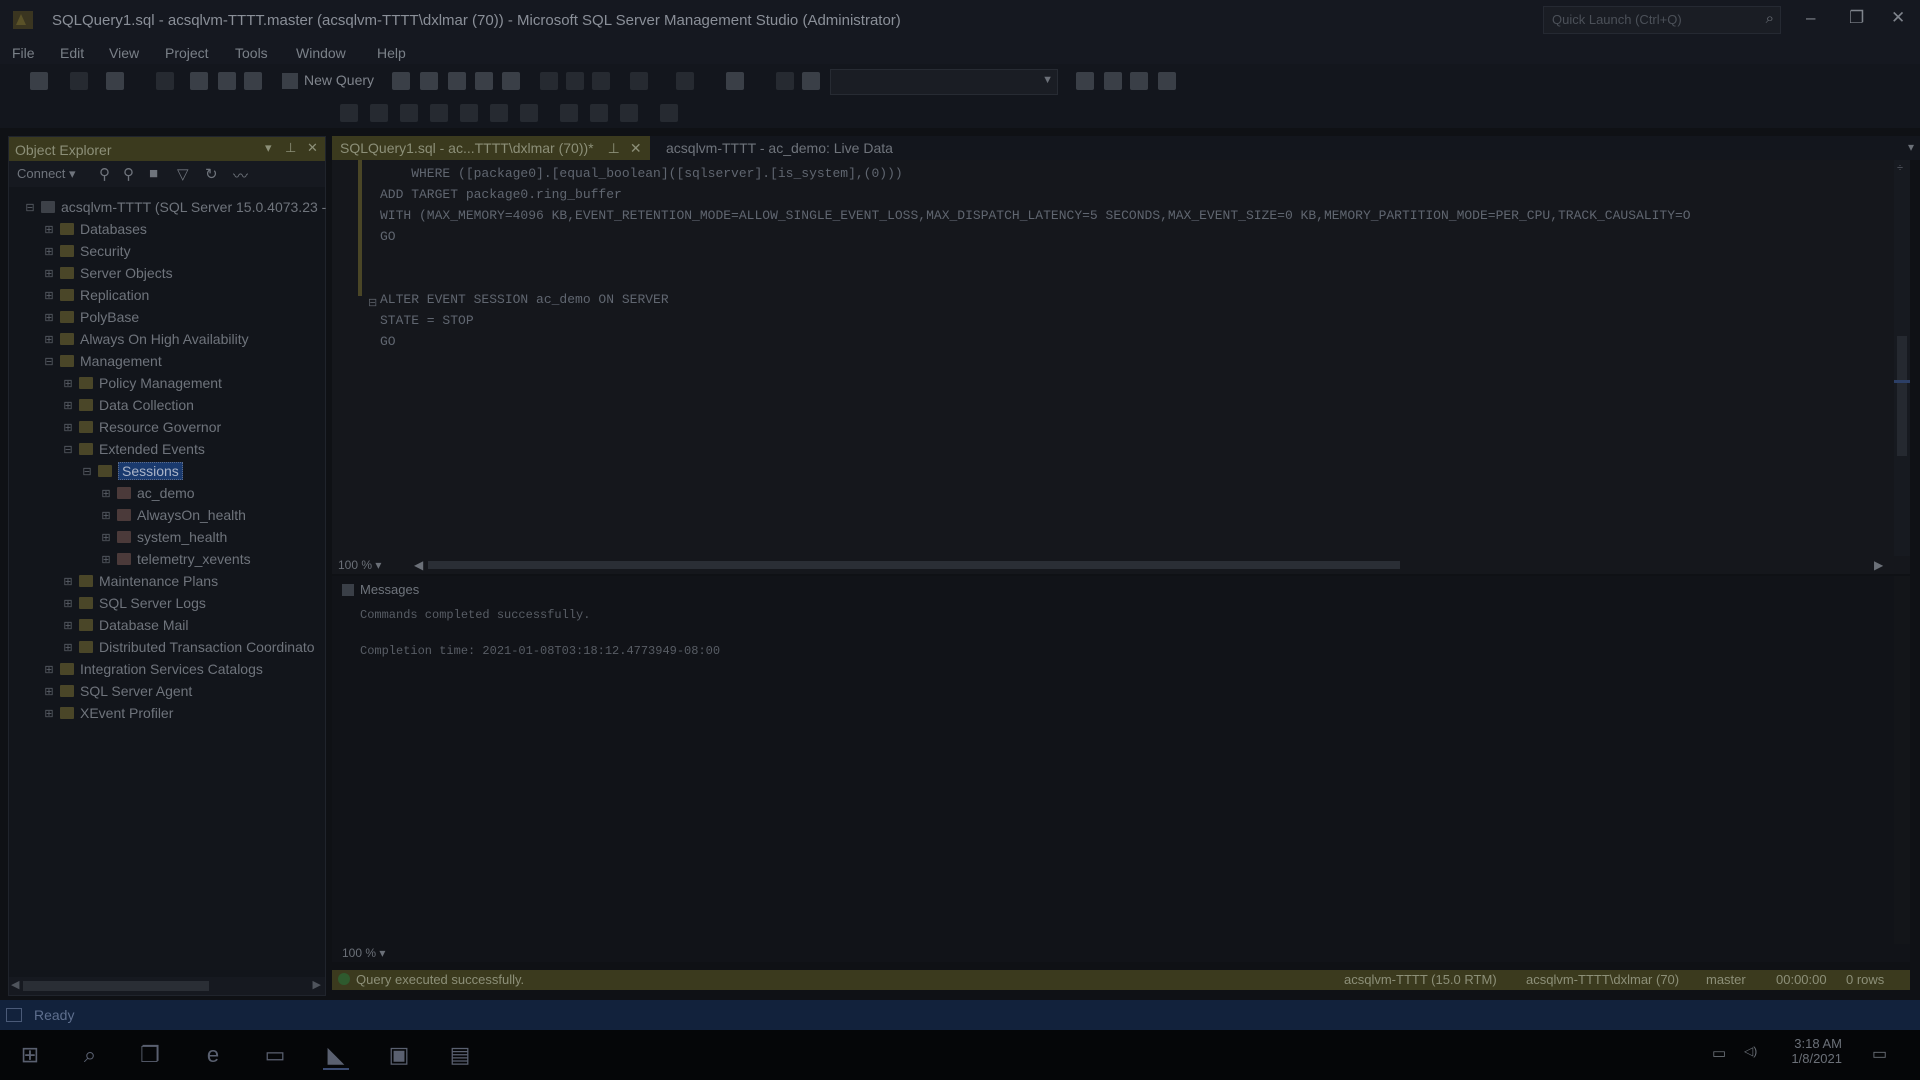 The height and width of the screenshot is (1080, 1920). What do you see at coordinates (511, 81) in the screenshot?
I see `analysis-das-query-icon` at bounding box center [511, 81].